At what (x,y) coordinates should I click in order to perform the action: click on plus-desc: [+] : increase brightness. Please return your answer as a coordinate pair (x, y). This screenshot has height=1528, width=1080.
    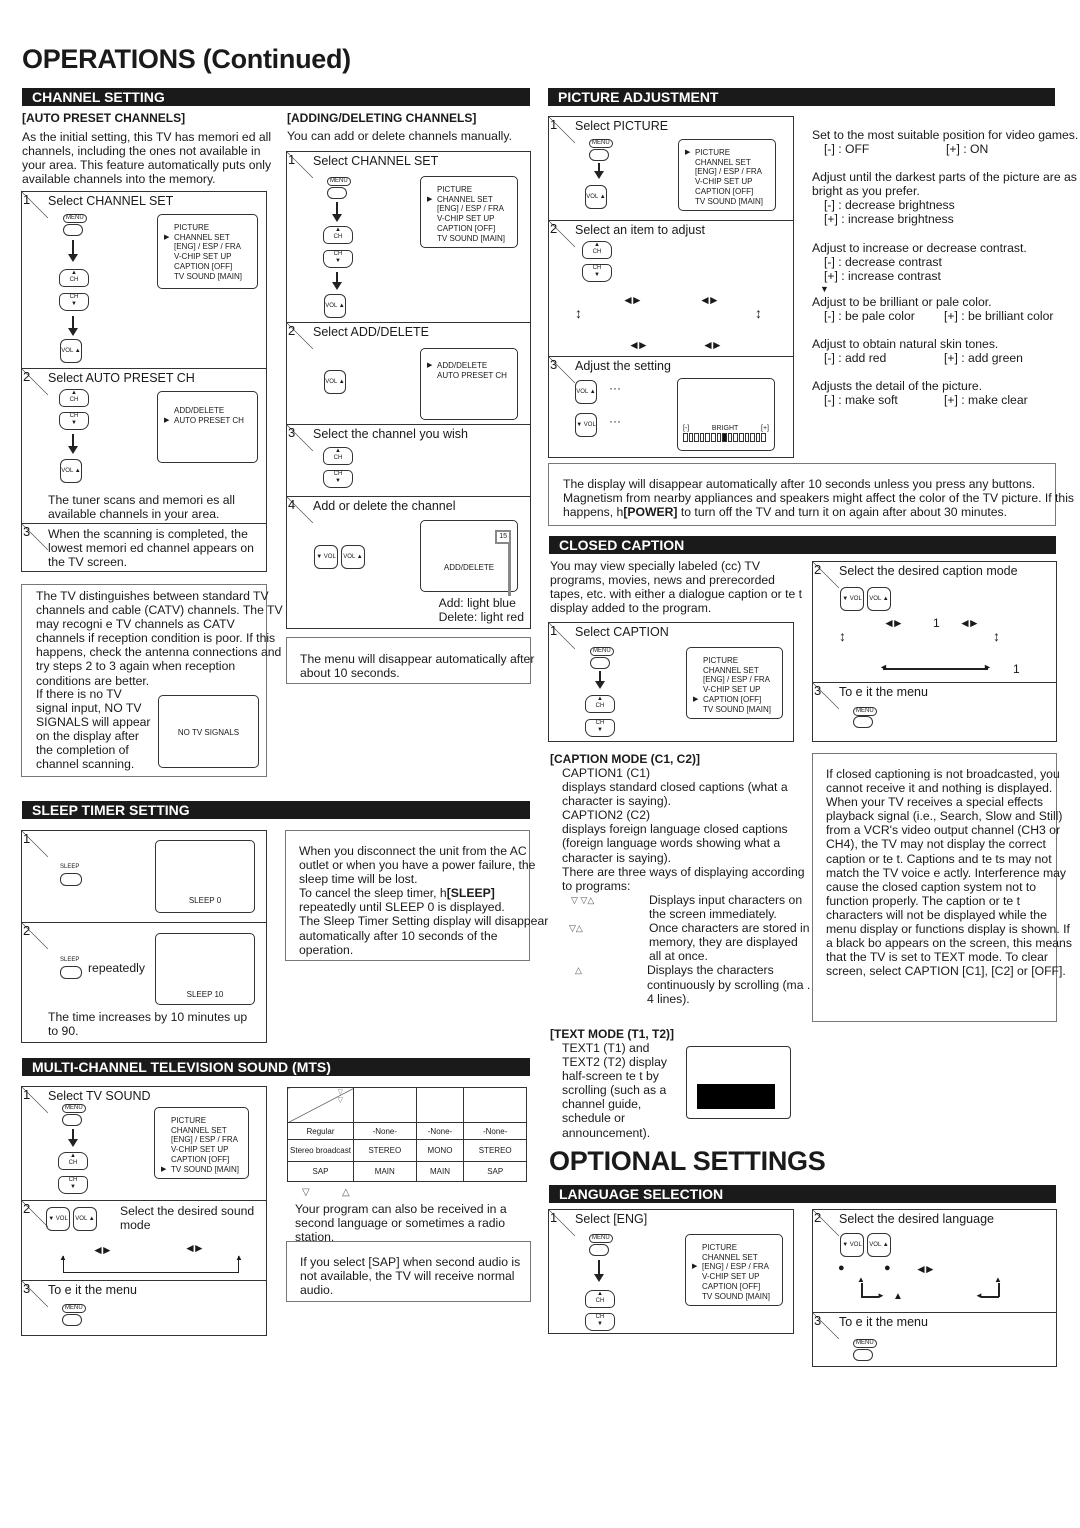
    Looking at the image, I should click on (889, 219).